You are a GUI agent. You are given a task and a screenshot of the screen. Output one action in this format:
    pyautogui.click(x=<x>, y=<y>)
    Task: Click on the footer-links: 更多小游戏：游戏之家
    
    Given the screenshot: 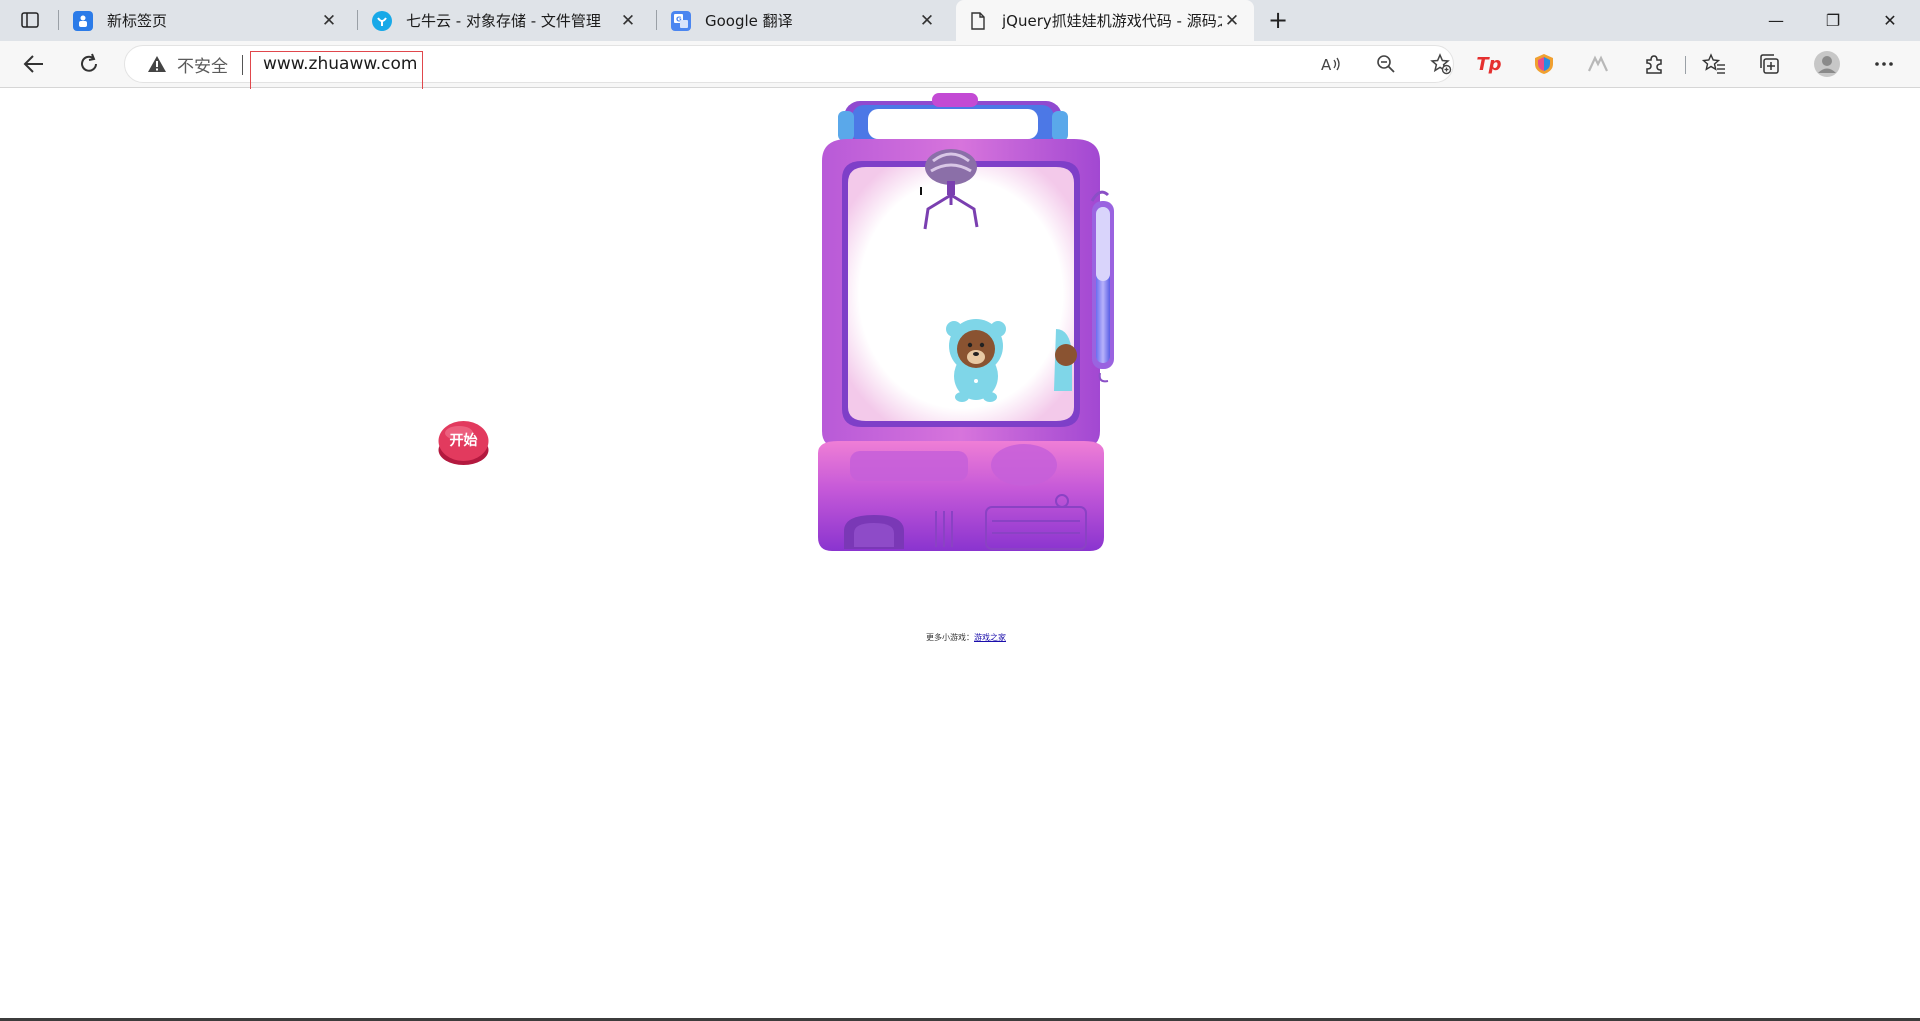 What is the action you would take?
    pyautogui.click(x=966, y=637)
    